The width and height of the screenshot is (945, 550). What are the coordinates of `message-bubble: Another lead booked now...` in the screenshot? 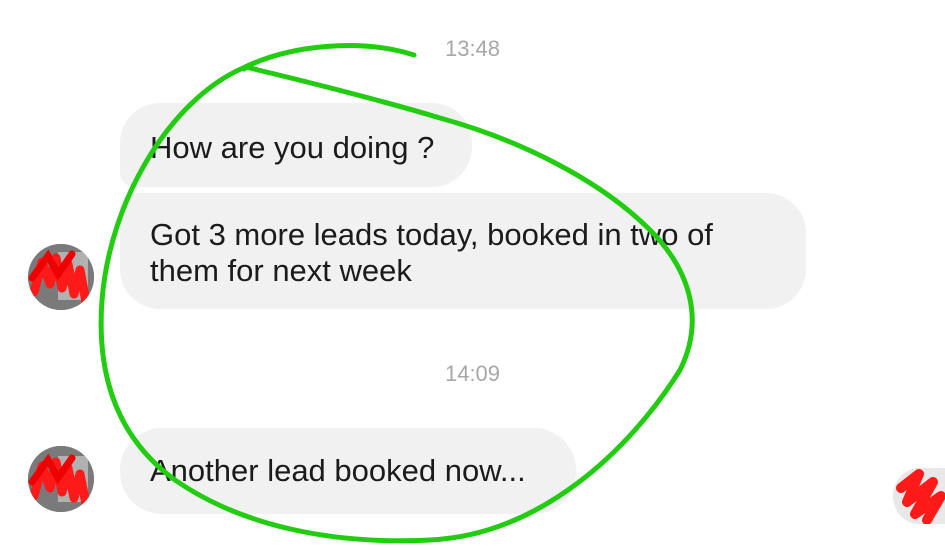 It's located at (348, 471).